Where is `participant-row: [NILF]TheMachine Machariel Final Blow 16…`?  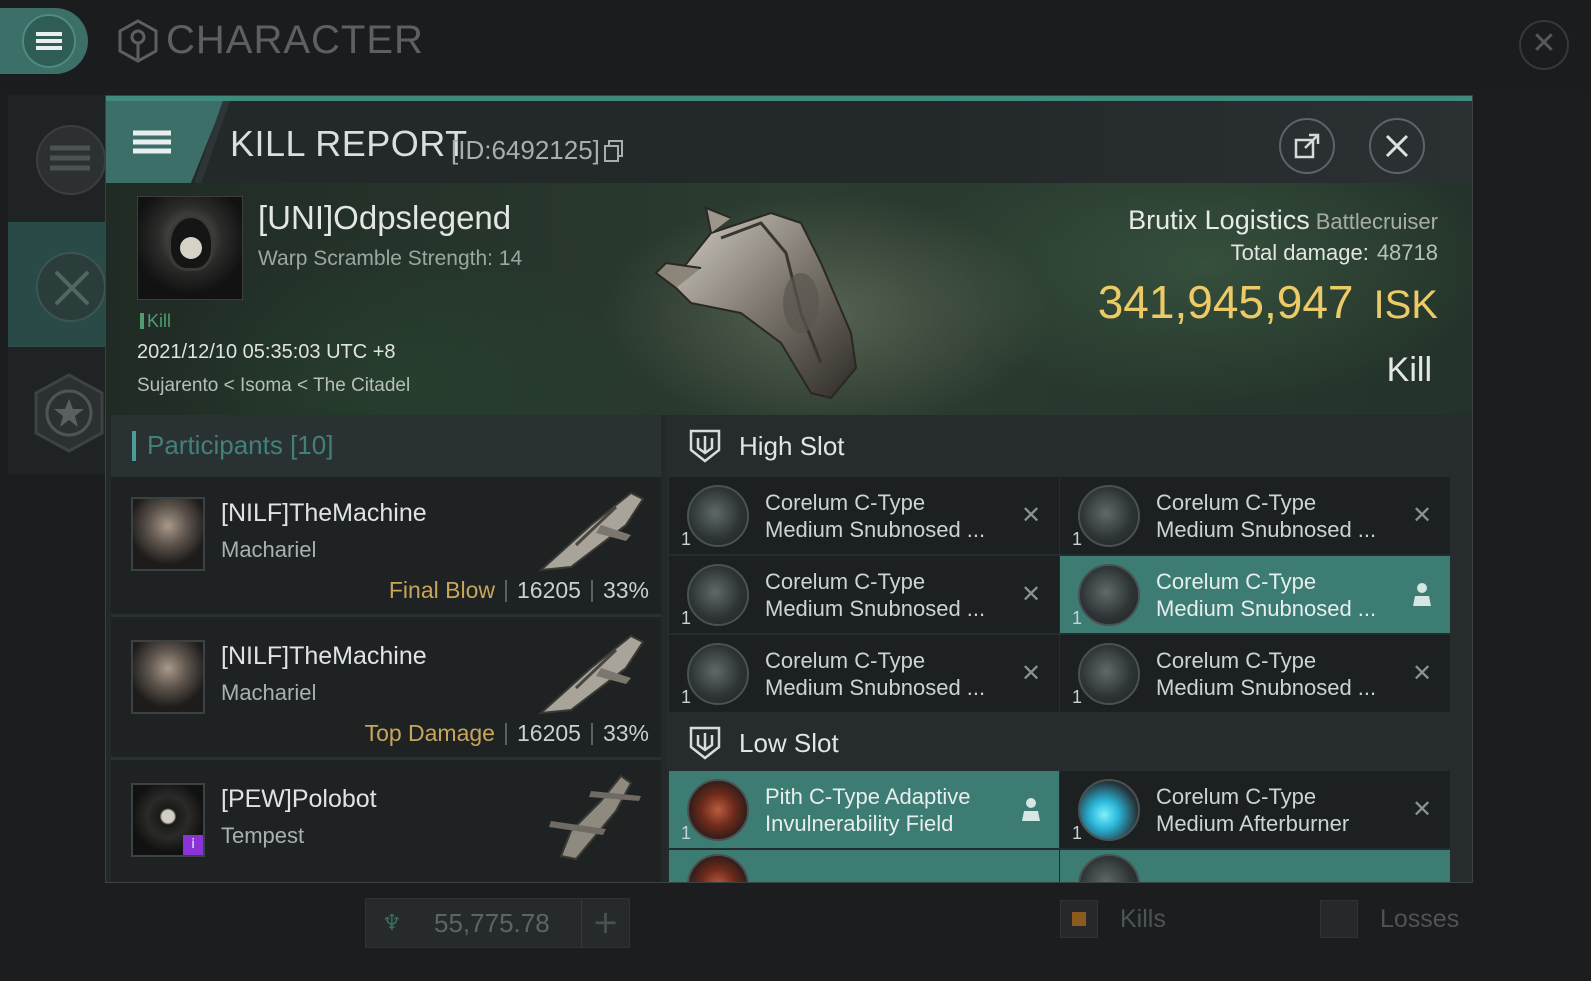 participant-row: [NILF]TheMachine Machariel Final Blow 16… is located at coordinates (386, 547).